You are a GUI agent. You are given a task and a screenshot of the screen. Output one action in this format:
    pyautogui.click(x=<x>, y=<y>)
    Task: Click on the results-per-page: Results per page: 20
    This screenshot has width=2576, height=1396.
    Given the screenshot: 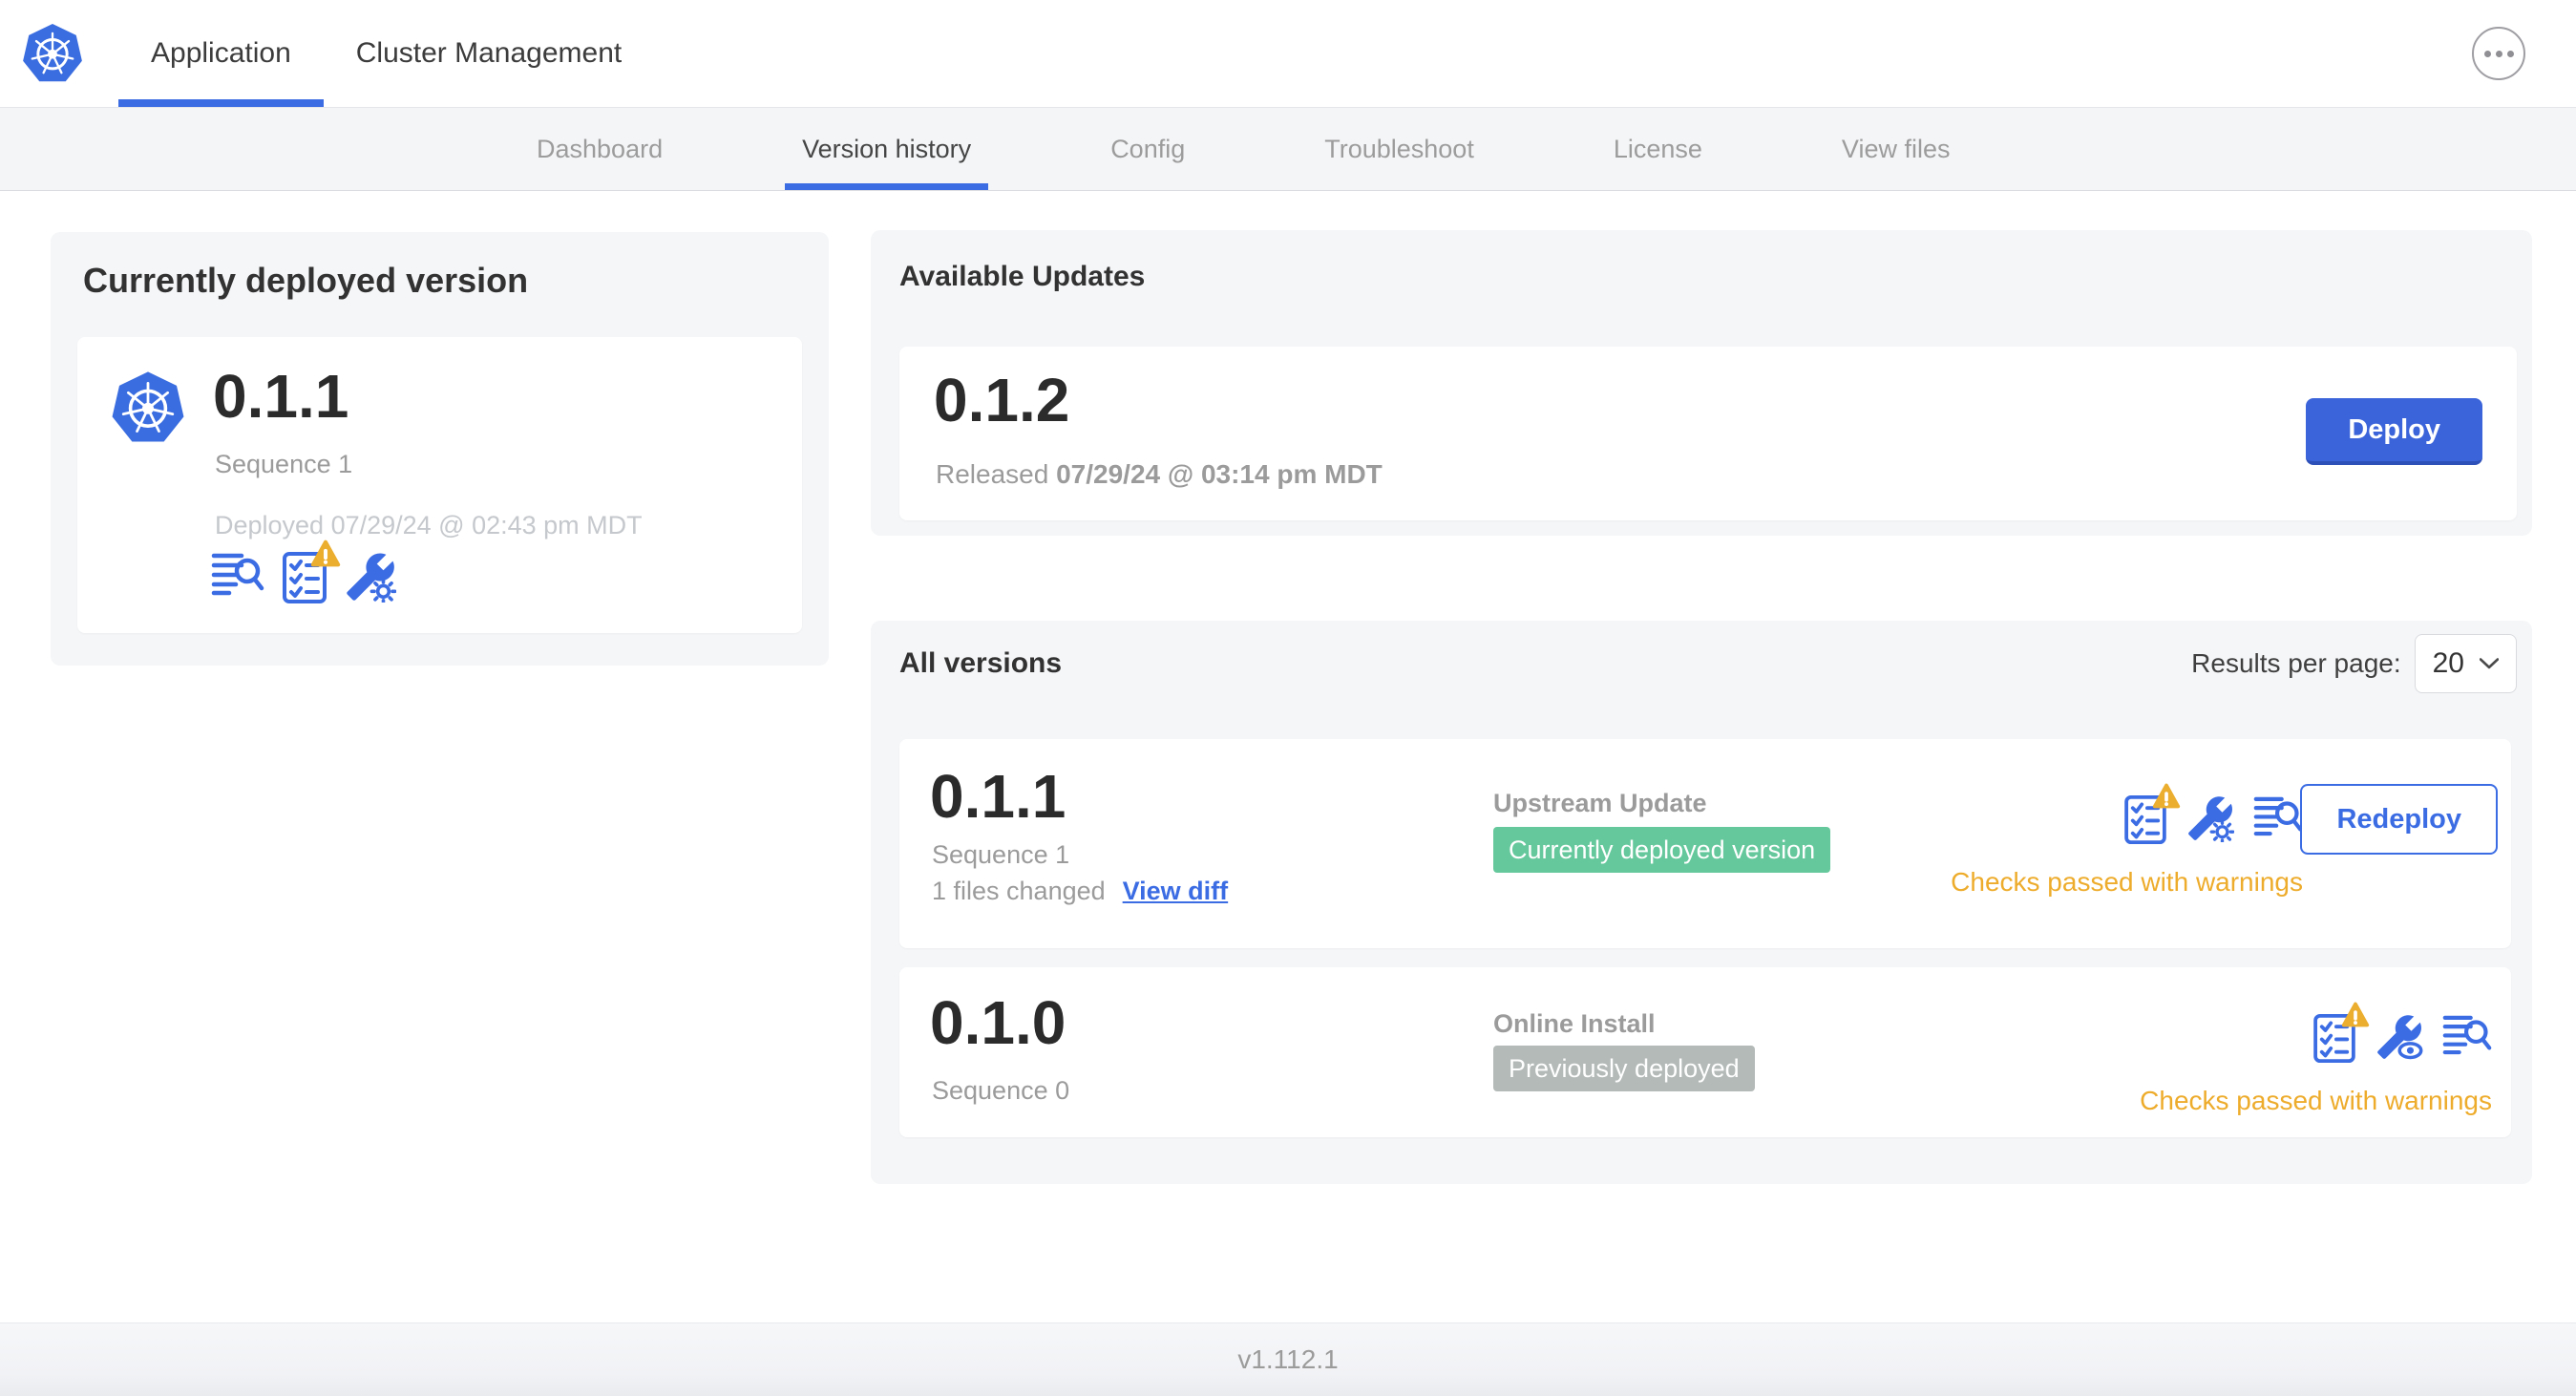 What is the action you would take?
    pyautogui.click(x=2354, y=663)
    